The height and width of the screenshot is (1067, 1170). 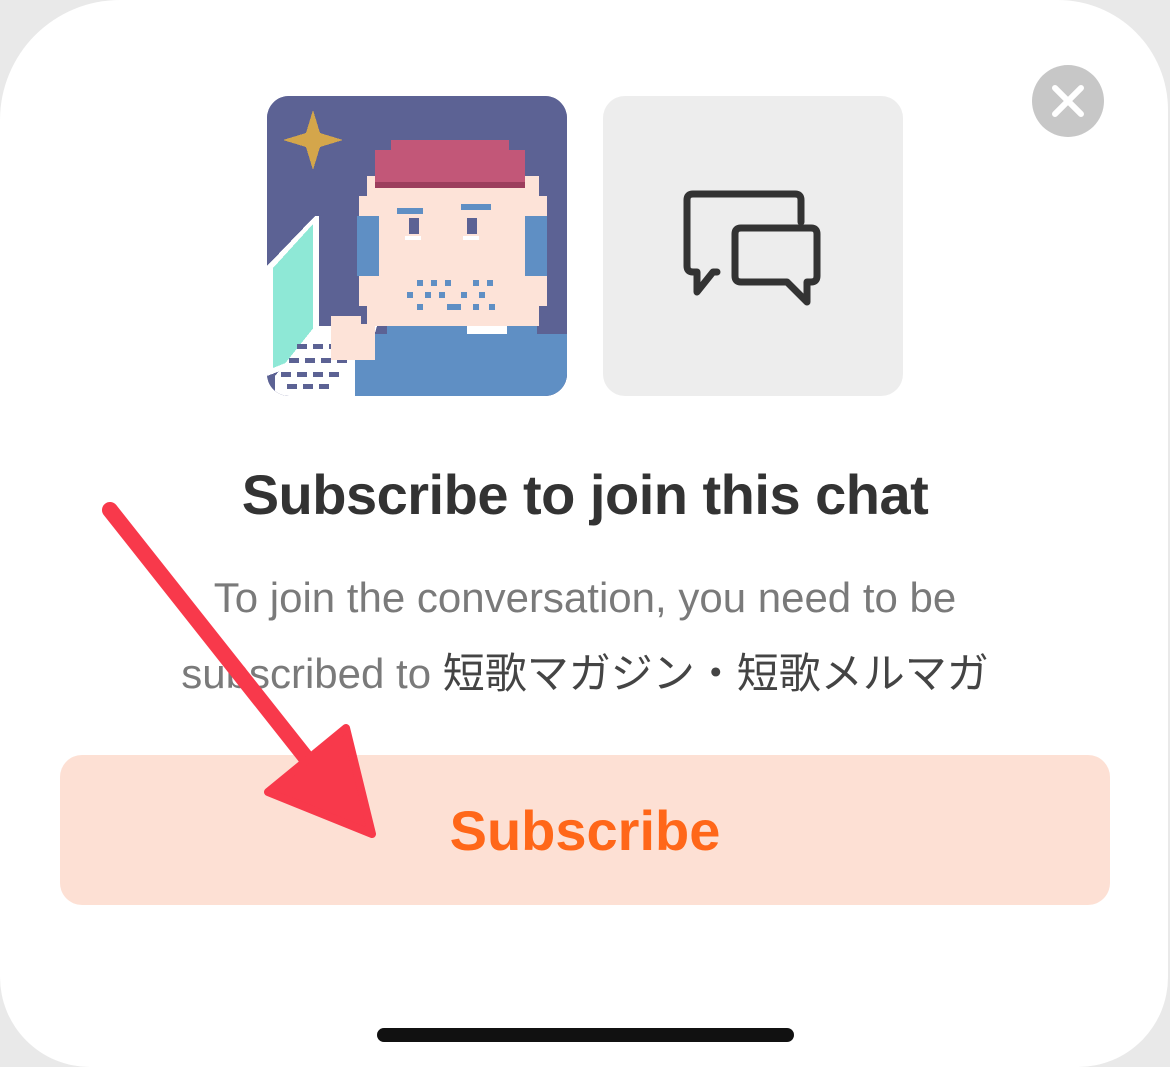 What do you see at coordinates (417, 246) in the screenshot?
I see `publication-avatar` at bounding box center [417, 246].